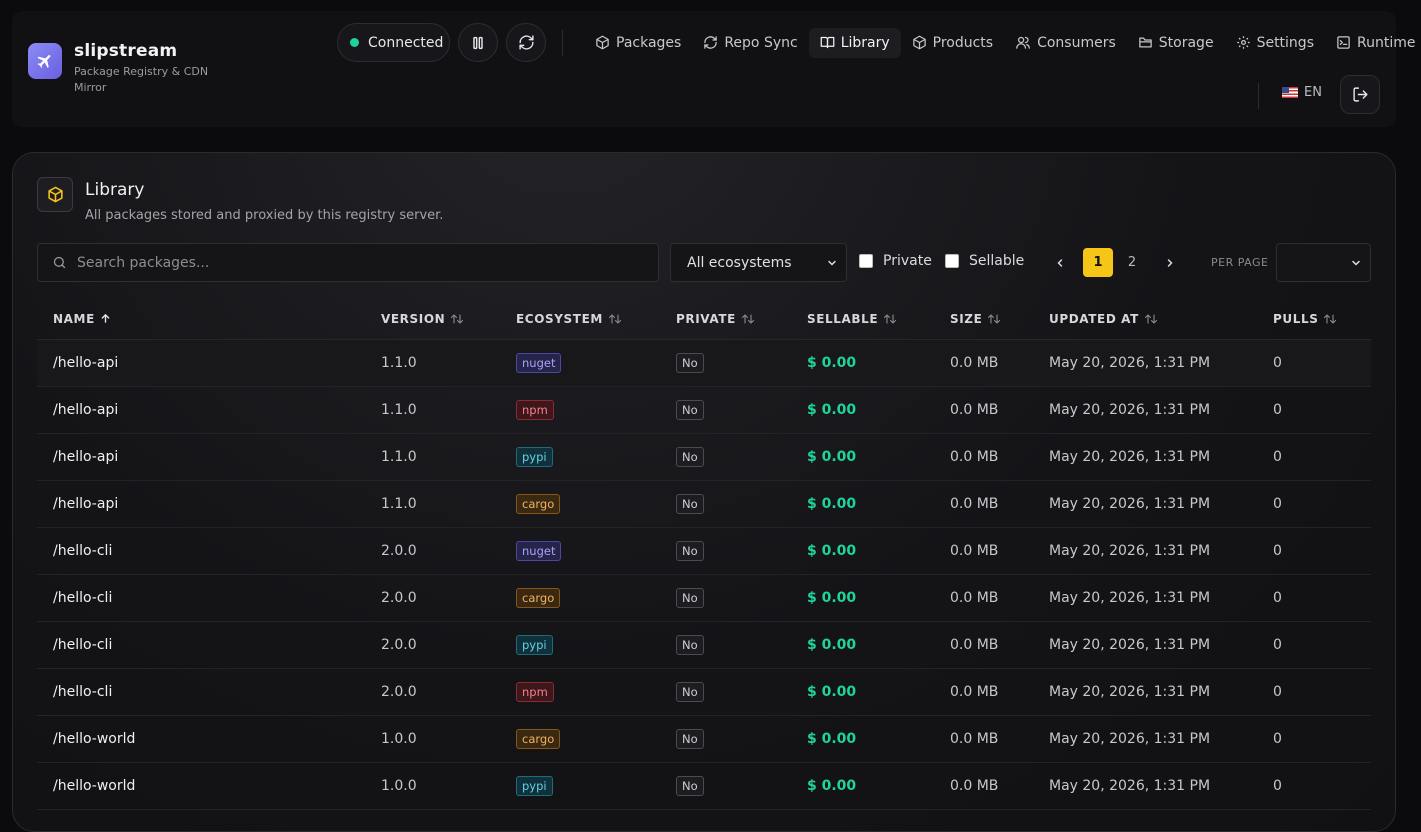 The height and width of the screenshot is (832, 1421). I want to click on private-filter: Private, so click(895, 261).